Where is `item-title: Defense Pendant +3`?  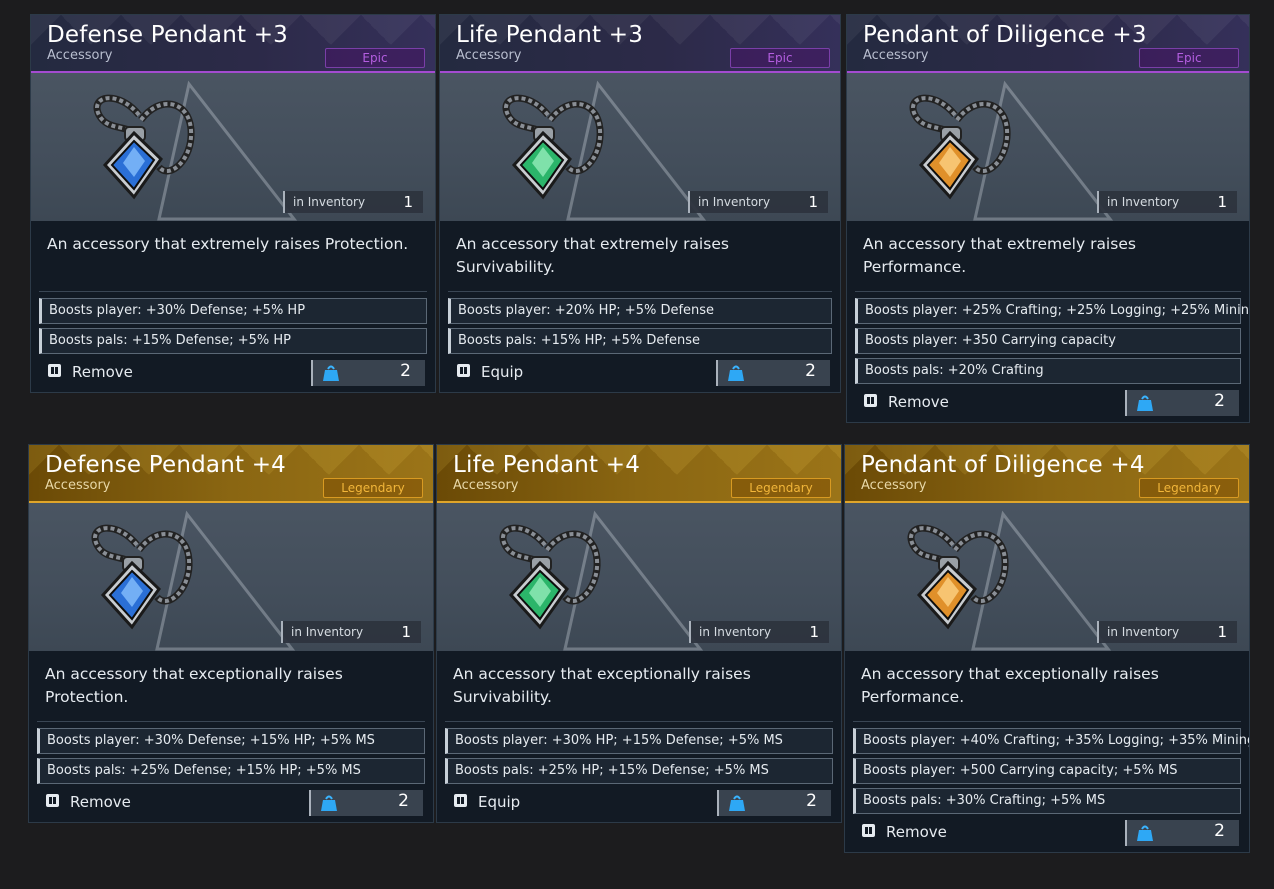
item-title: Defense Pendant +3 is located at coordinates (168, 35).